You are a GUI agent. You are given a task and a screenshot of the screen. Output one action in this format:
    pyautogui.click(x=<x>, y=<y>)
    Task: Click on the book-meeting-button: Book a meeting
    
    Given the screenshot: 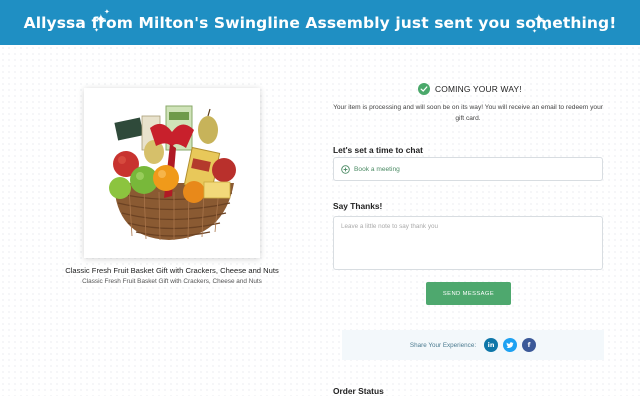 What is the action you would take?
    pyautogui.click(x=468, y=169)
    